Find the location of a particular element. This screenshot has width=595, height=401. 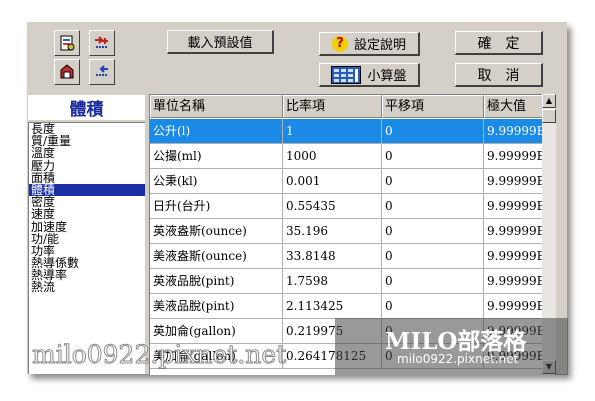

category-list: 長度 質/重量 溫度 壓力 面積 體積 密度 速度 加速度 功/能 功率 熱導係數 熱導率 熱流 is located at coordinates (86, 248).